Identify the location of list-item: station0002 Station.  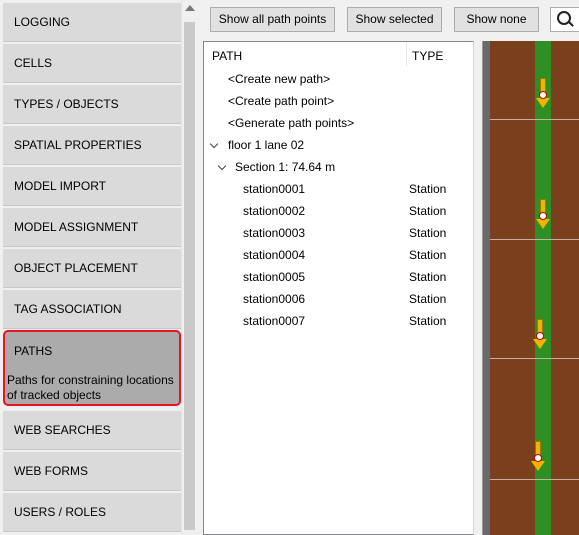
(358, 211).